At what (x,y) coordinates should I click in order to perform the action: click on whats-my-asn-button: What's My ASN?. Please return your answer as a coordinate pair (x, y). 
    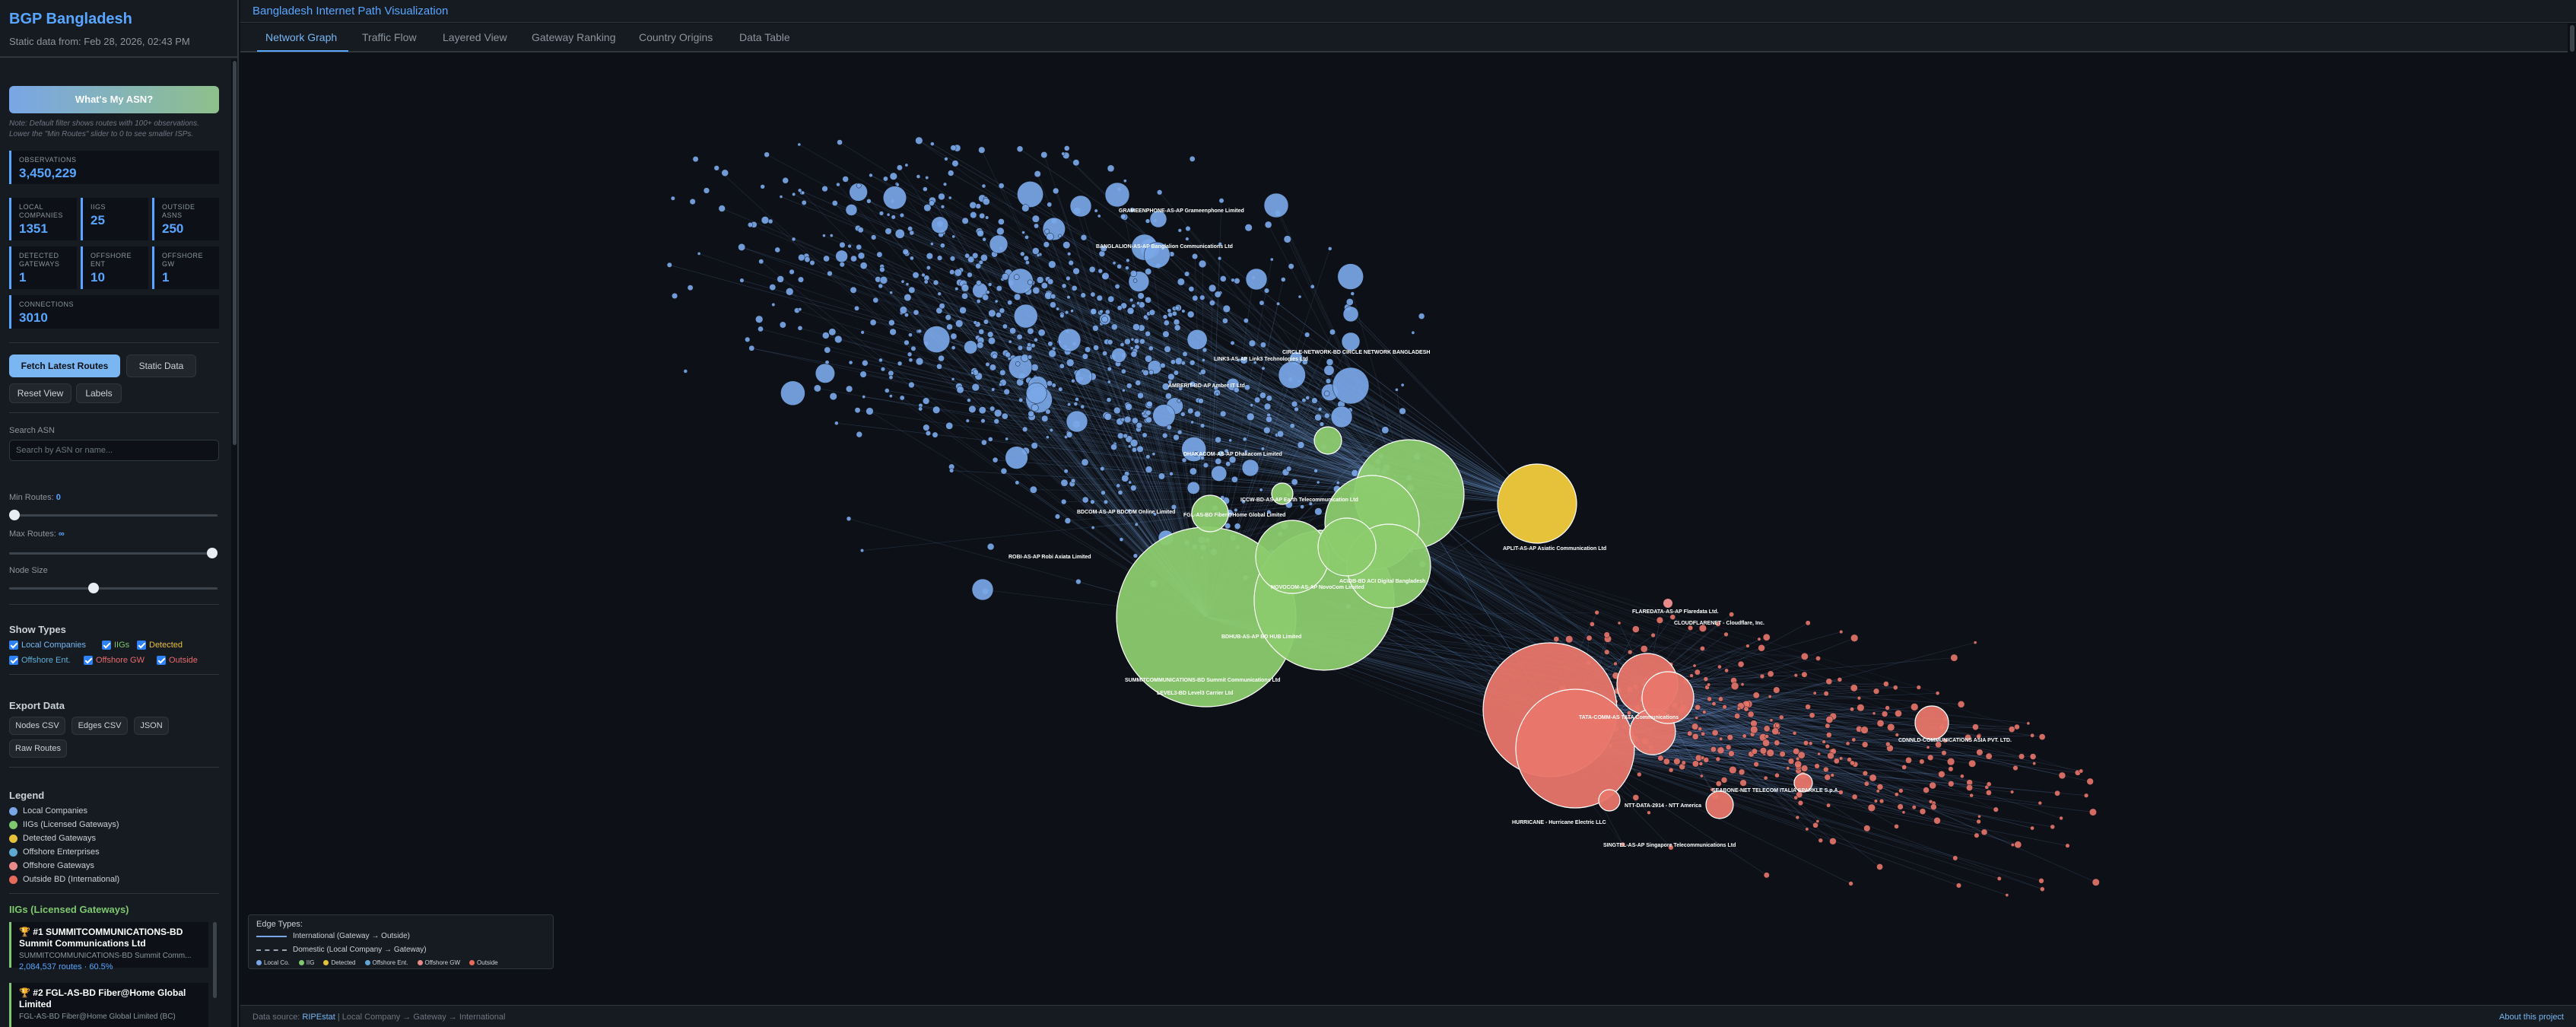
    Looking at the image, I should click on (114, 99).